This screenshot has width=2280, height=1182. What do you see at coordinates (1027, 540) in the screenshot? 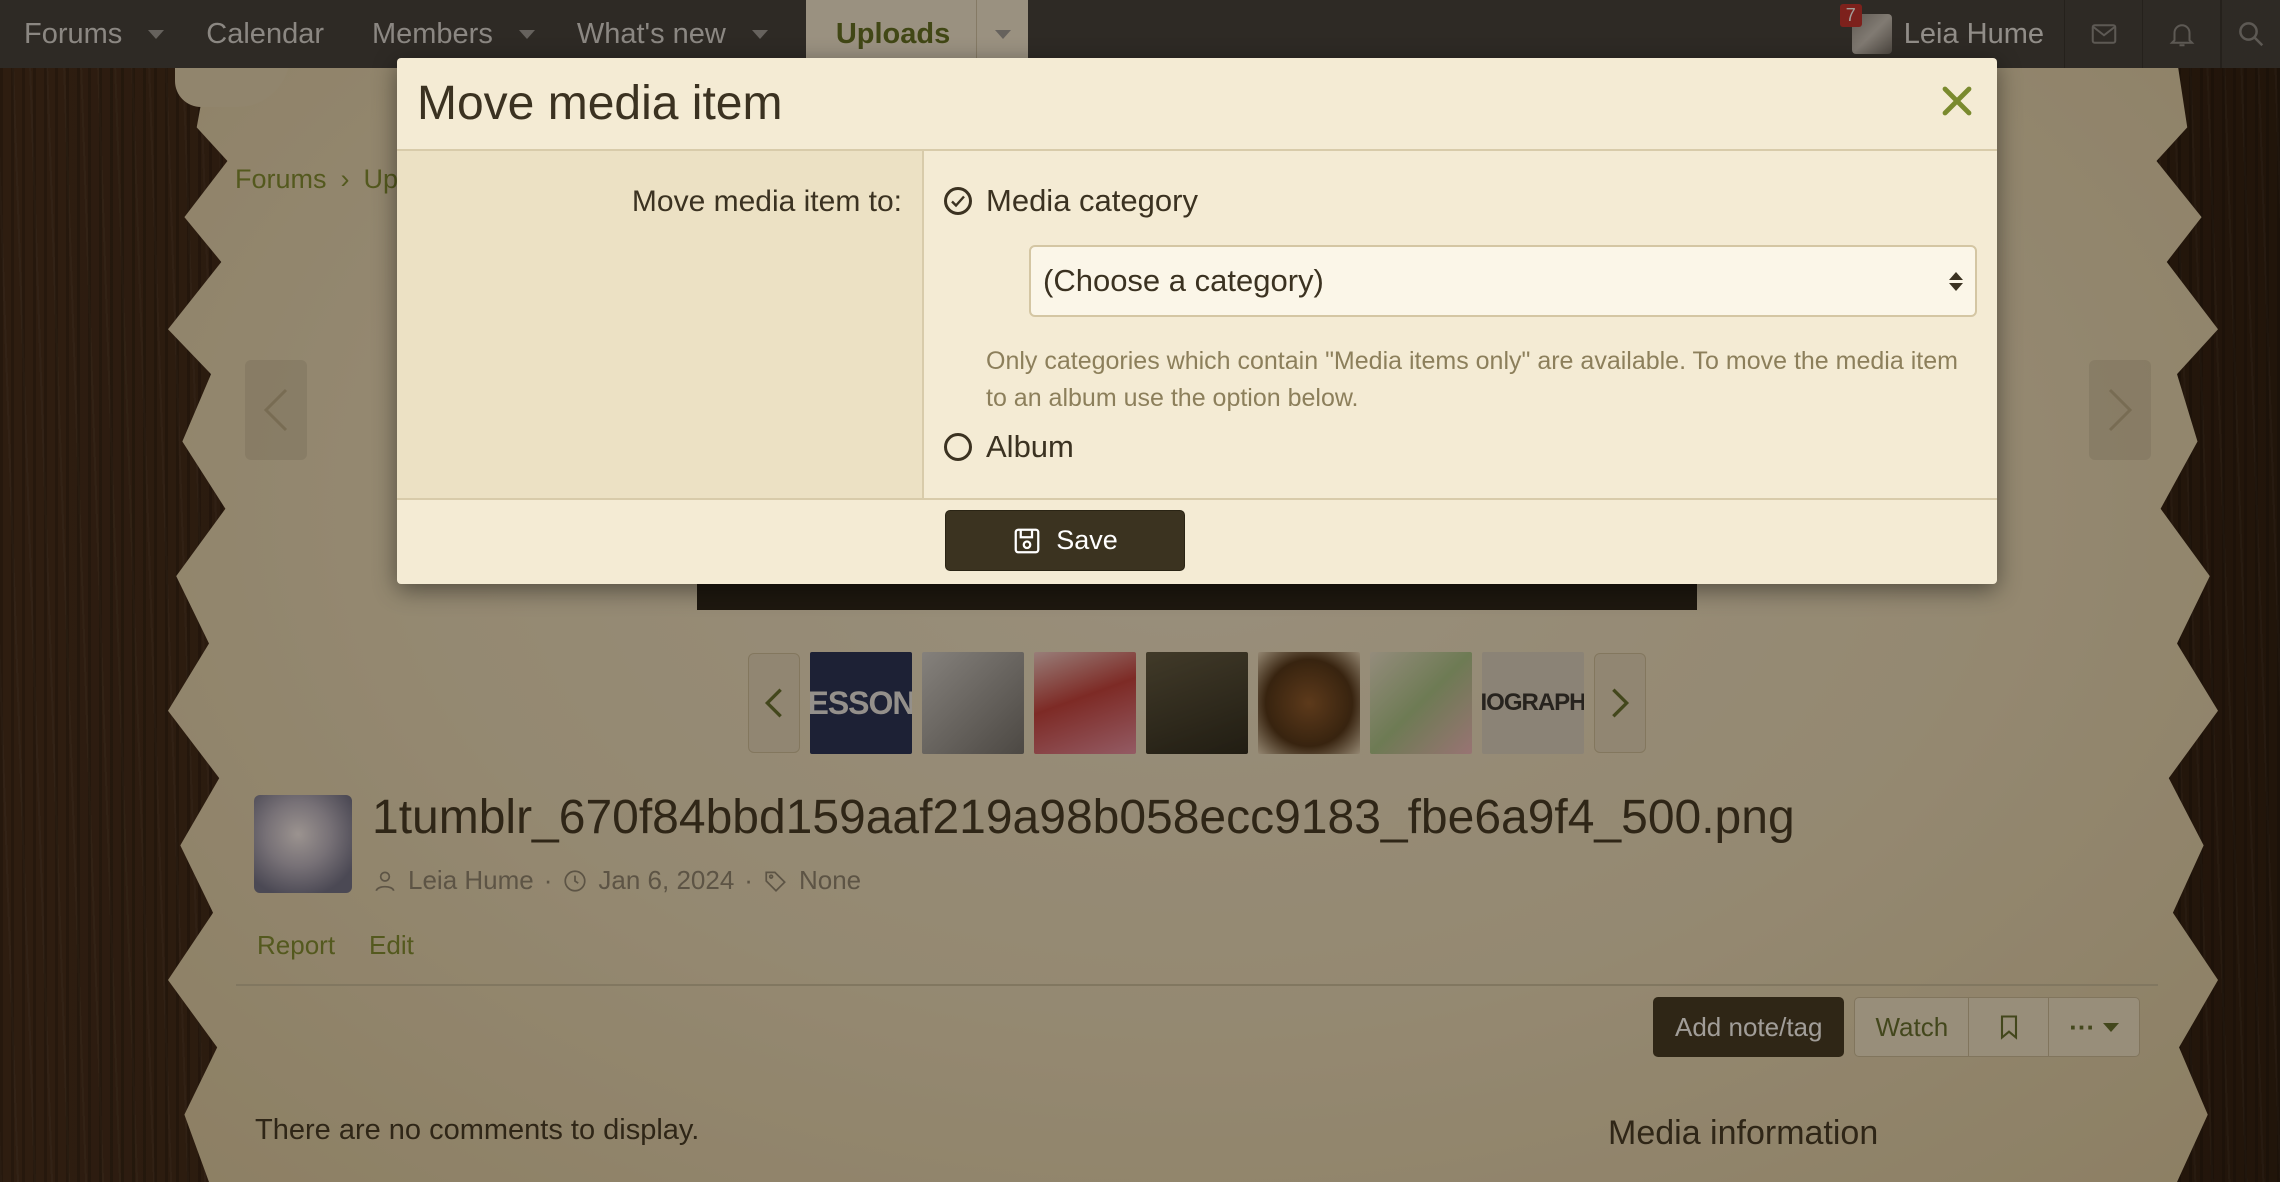
I see `save-icon` at bounding box center [1027, 540].